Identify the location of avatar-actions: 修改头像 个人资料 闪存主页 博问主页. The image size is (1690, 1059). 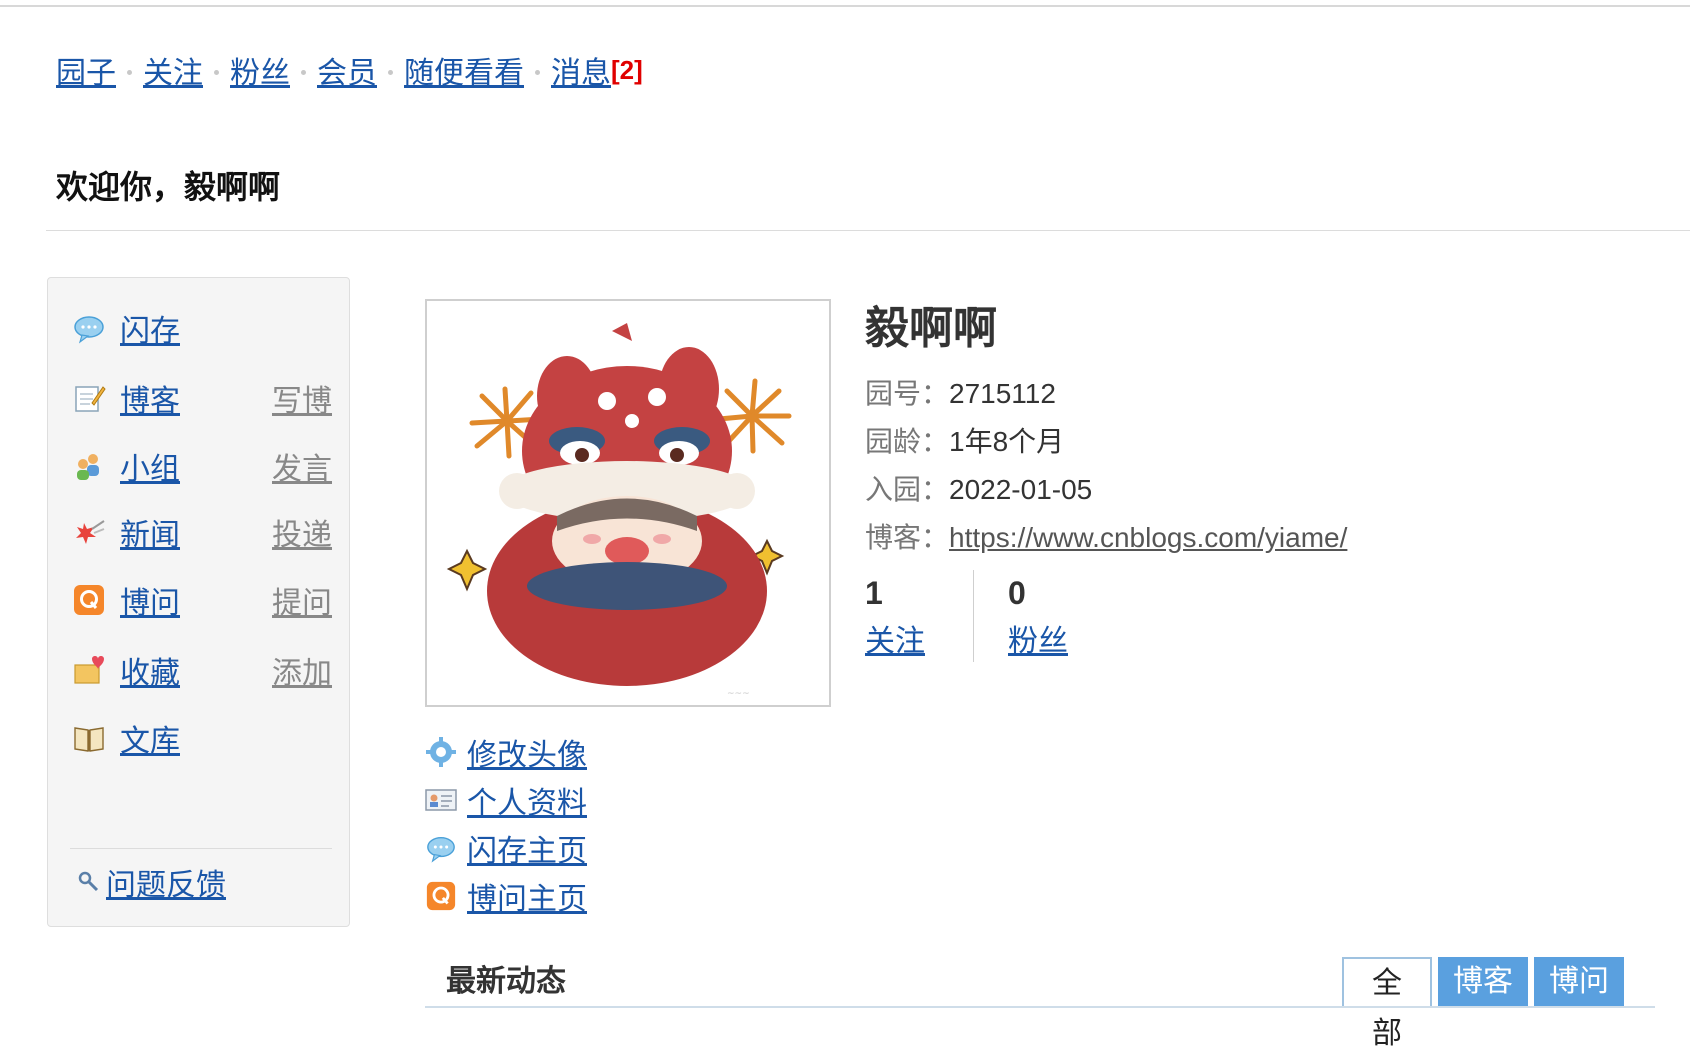
(506, 826).